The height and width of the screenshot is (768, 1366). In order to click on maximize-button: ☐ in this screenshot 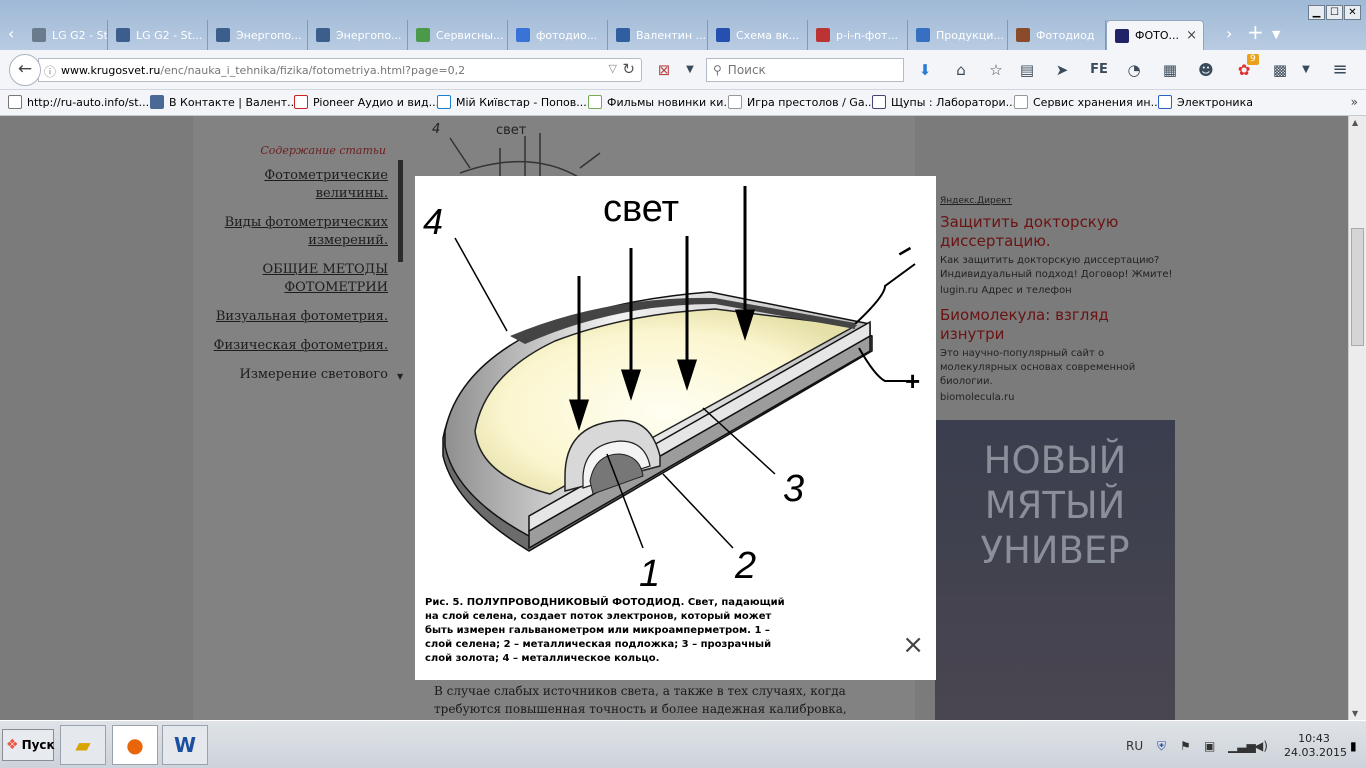, I will do `click(1334, 12)`.